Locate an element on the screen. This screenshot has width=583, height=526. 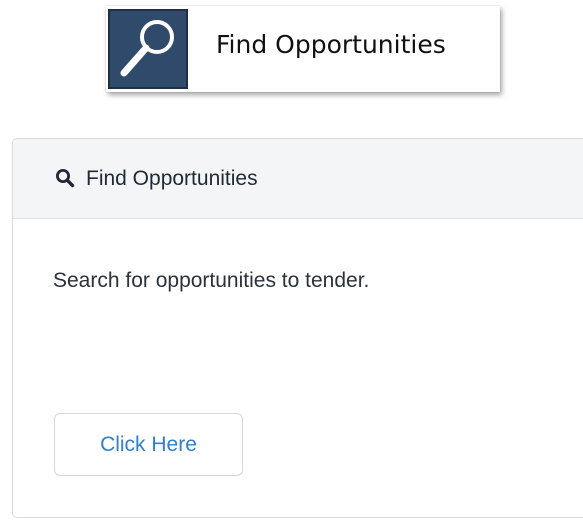
card-description: Search for opportunities to tender. is located at coordinates (211, 280).